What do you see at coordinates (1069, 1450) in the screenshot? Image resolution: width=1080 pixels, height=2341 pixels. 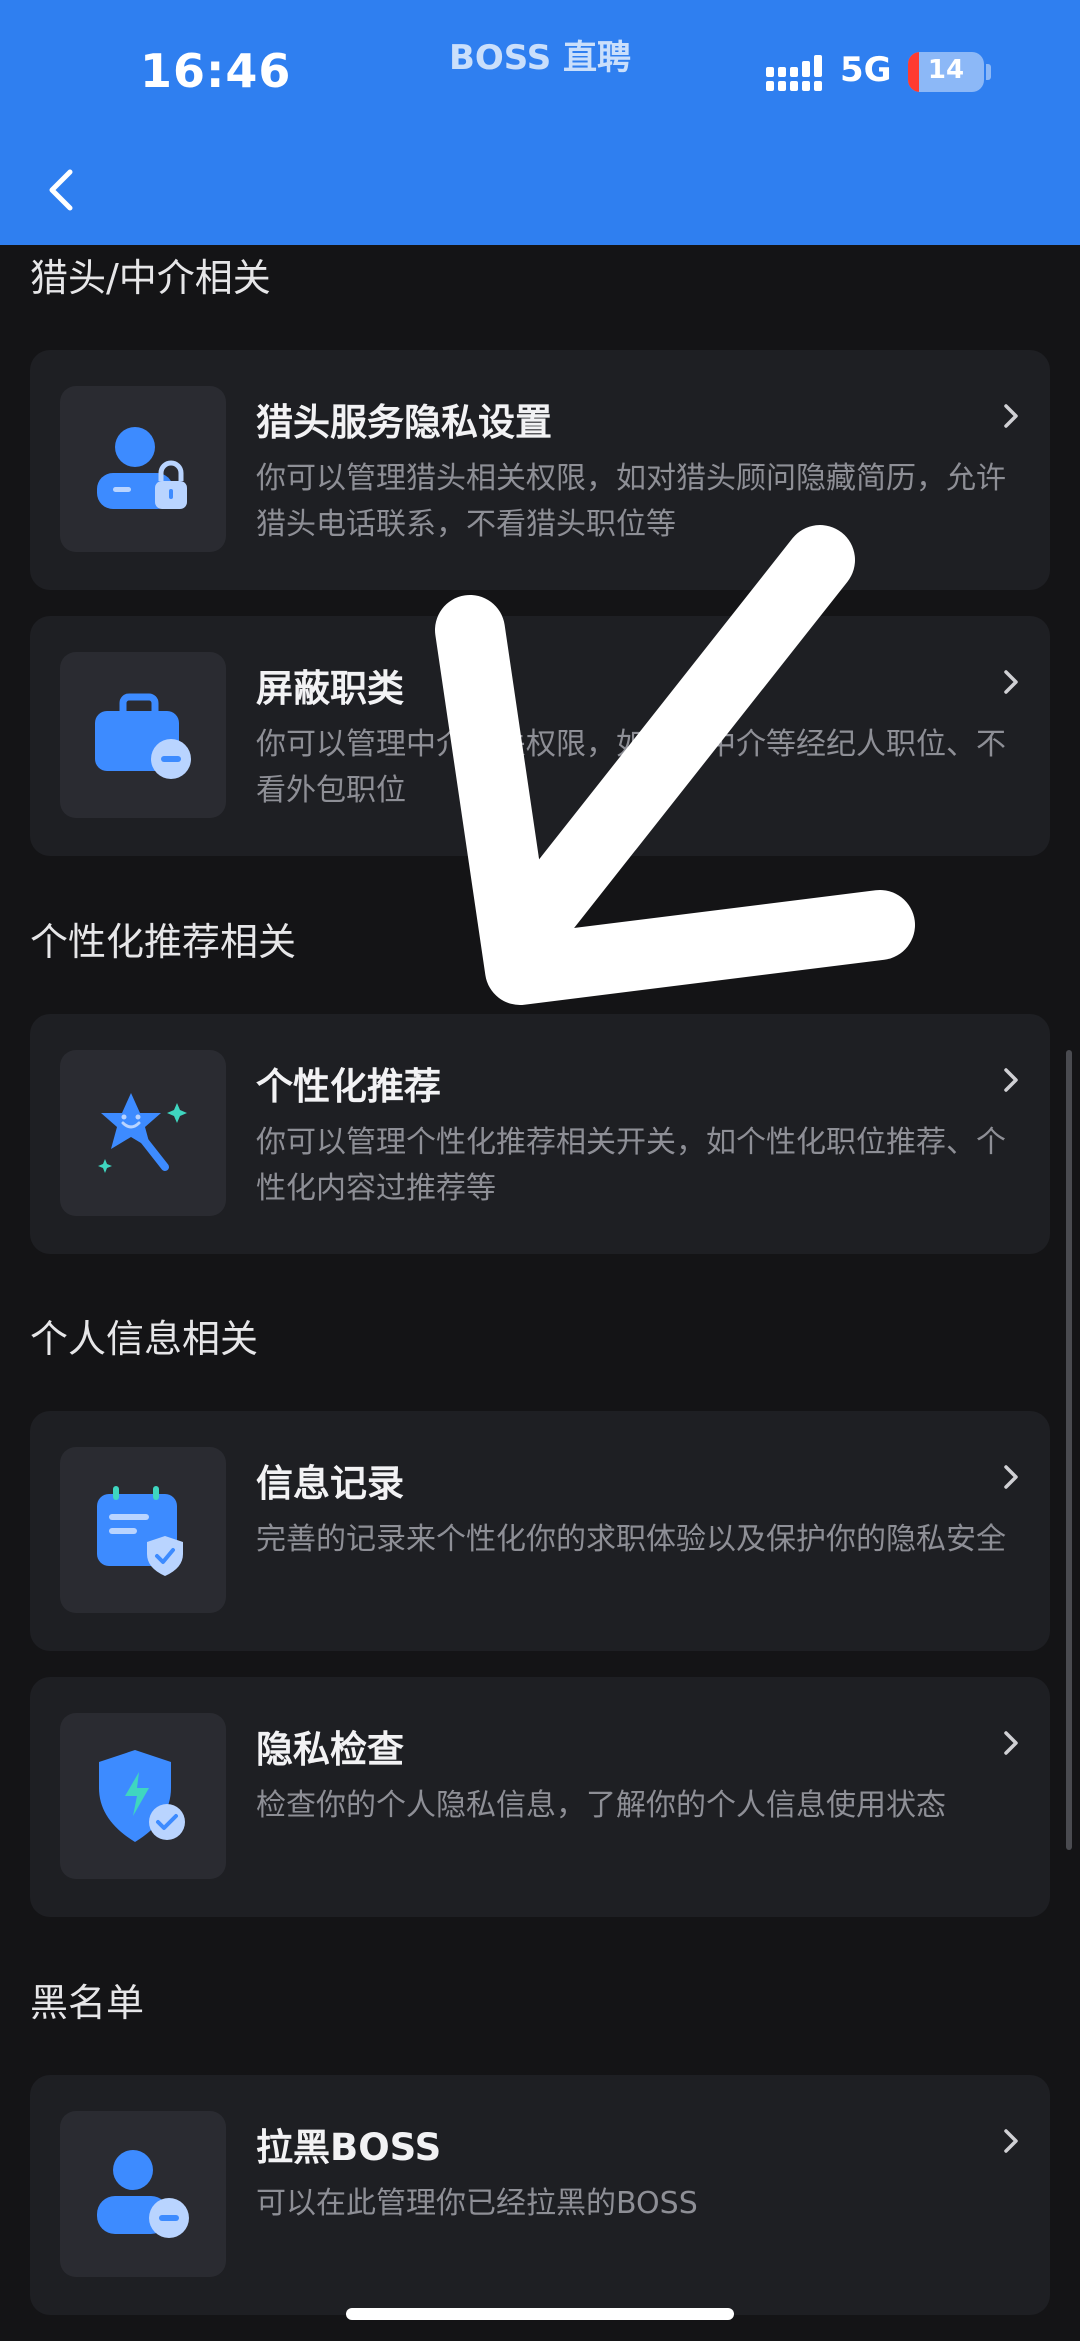 I see `scrollbar` at bounding box center [1069, 1450].